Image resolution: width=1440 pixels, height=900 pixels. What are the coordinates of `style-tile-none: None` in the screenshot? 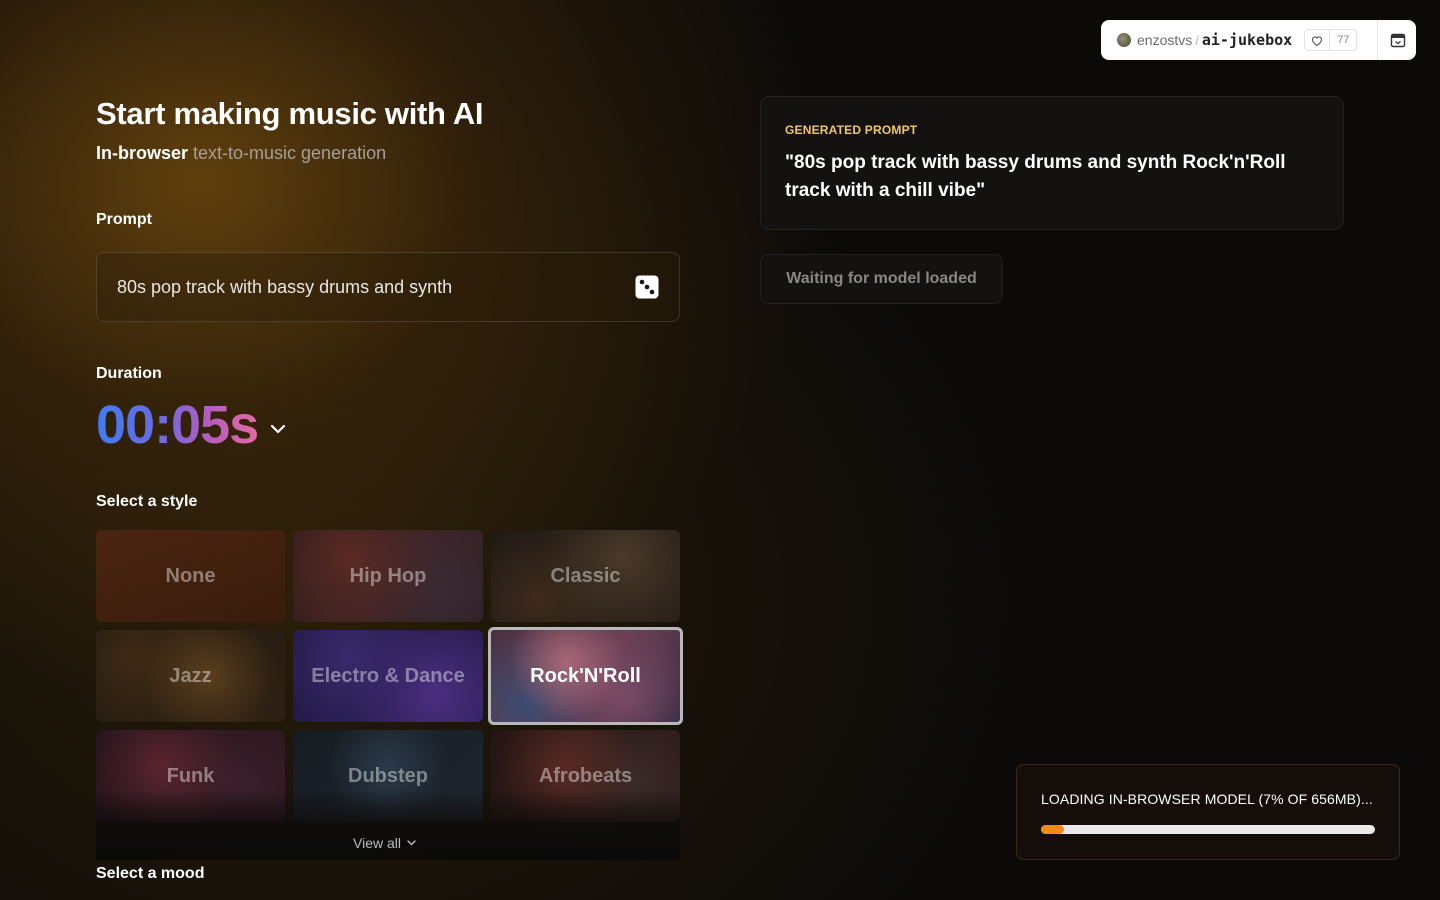 It's located at (190, 576).